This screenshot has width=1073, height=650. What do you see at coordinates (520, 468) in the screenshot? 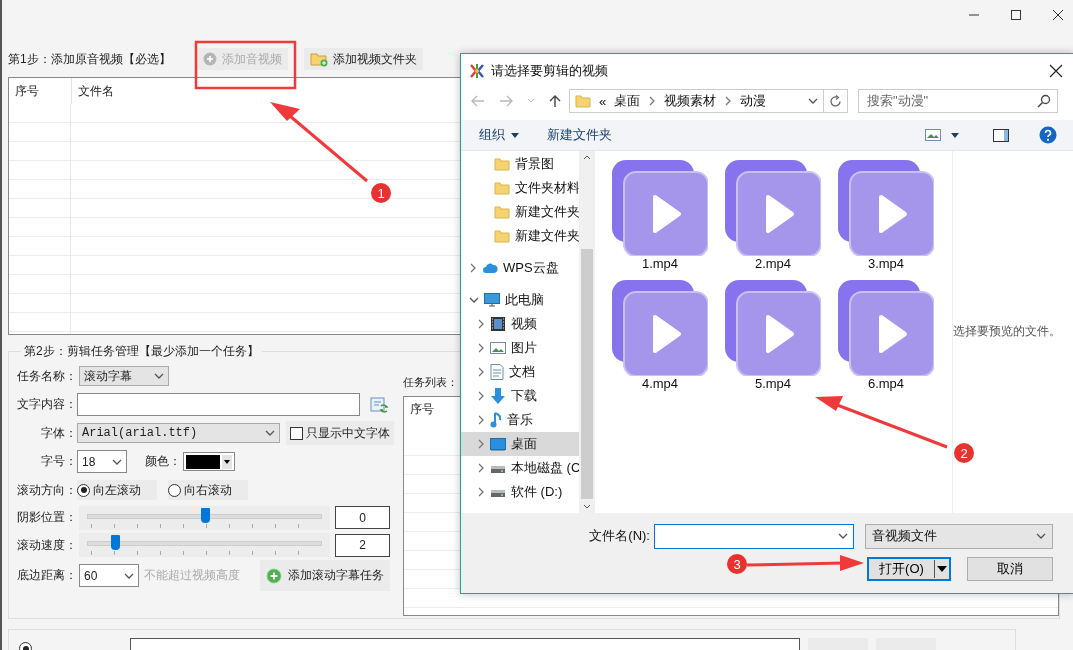
I see `tree-item: 本地磁盘 (C` at bounding box center [520, 468].